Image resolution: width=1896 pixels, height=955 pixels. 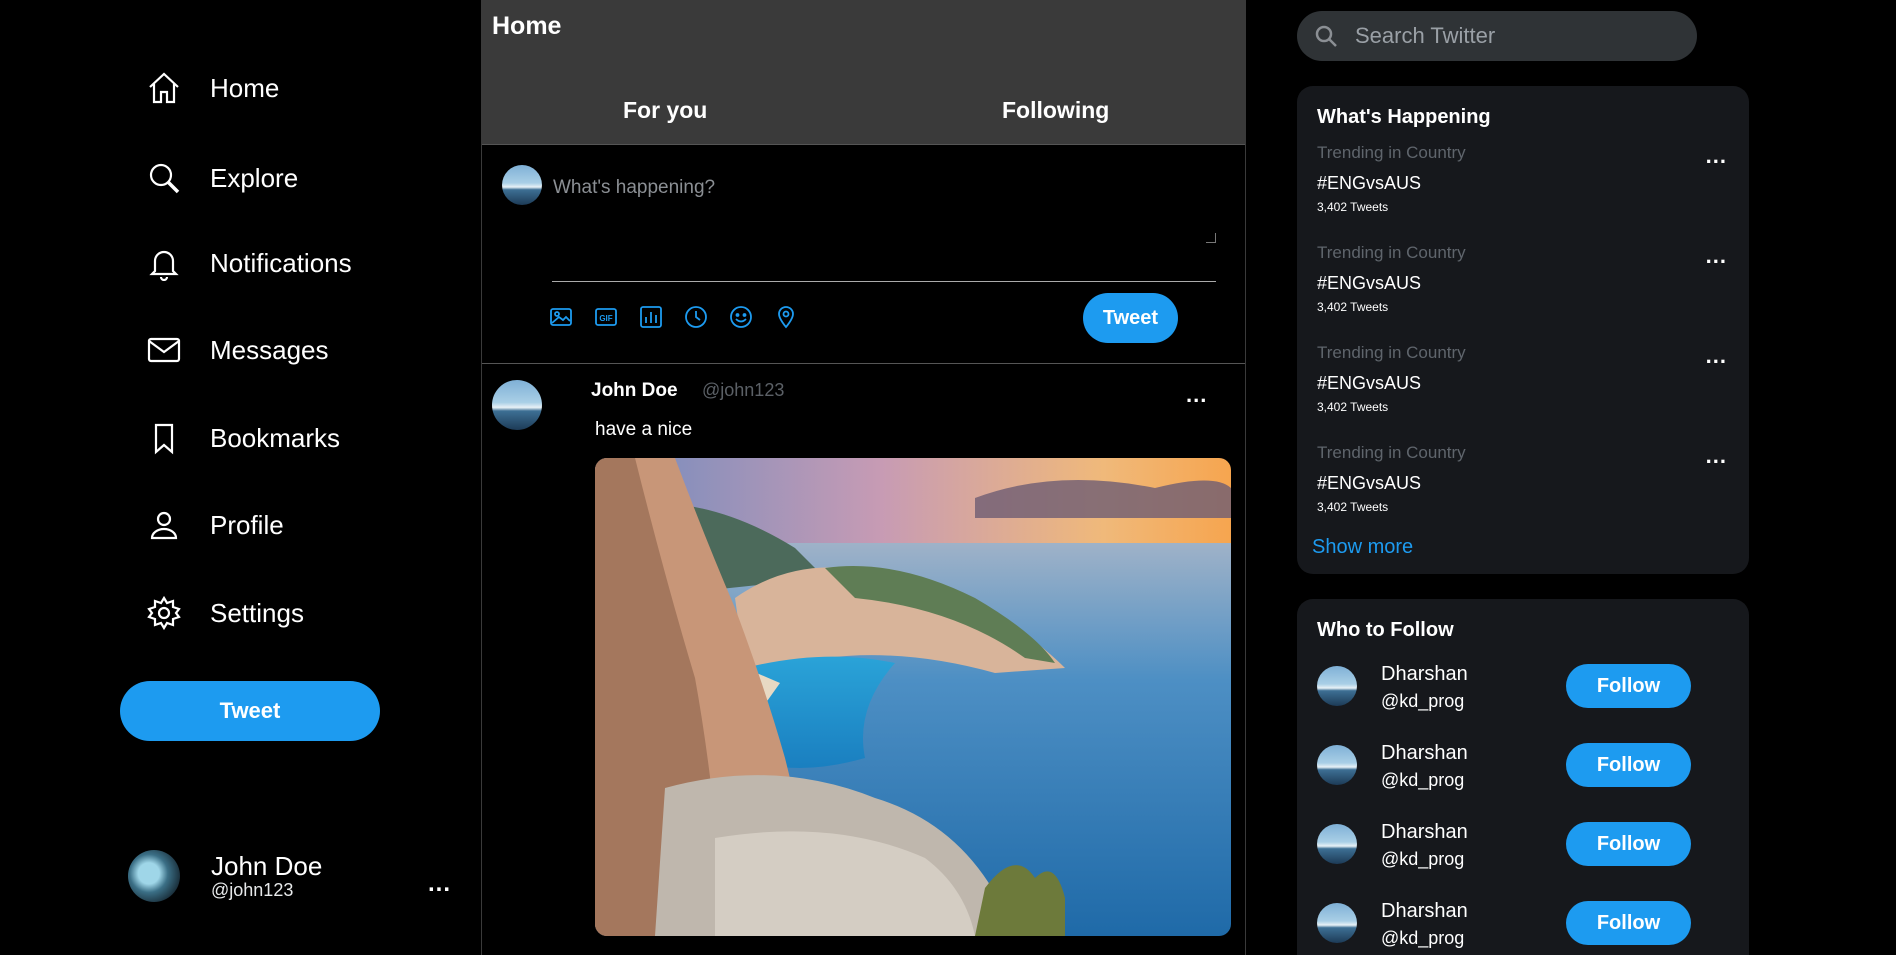 What do you see at coordinates (741, 317) in the screenshot?
I see `emoji-icon` at bounding box center [741, 317].